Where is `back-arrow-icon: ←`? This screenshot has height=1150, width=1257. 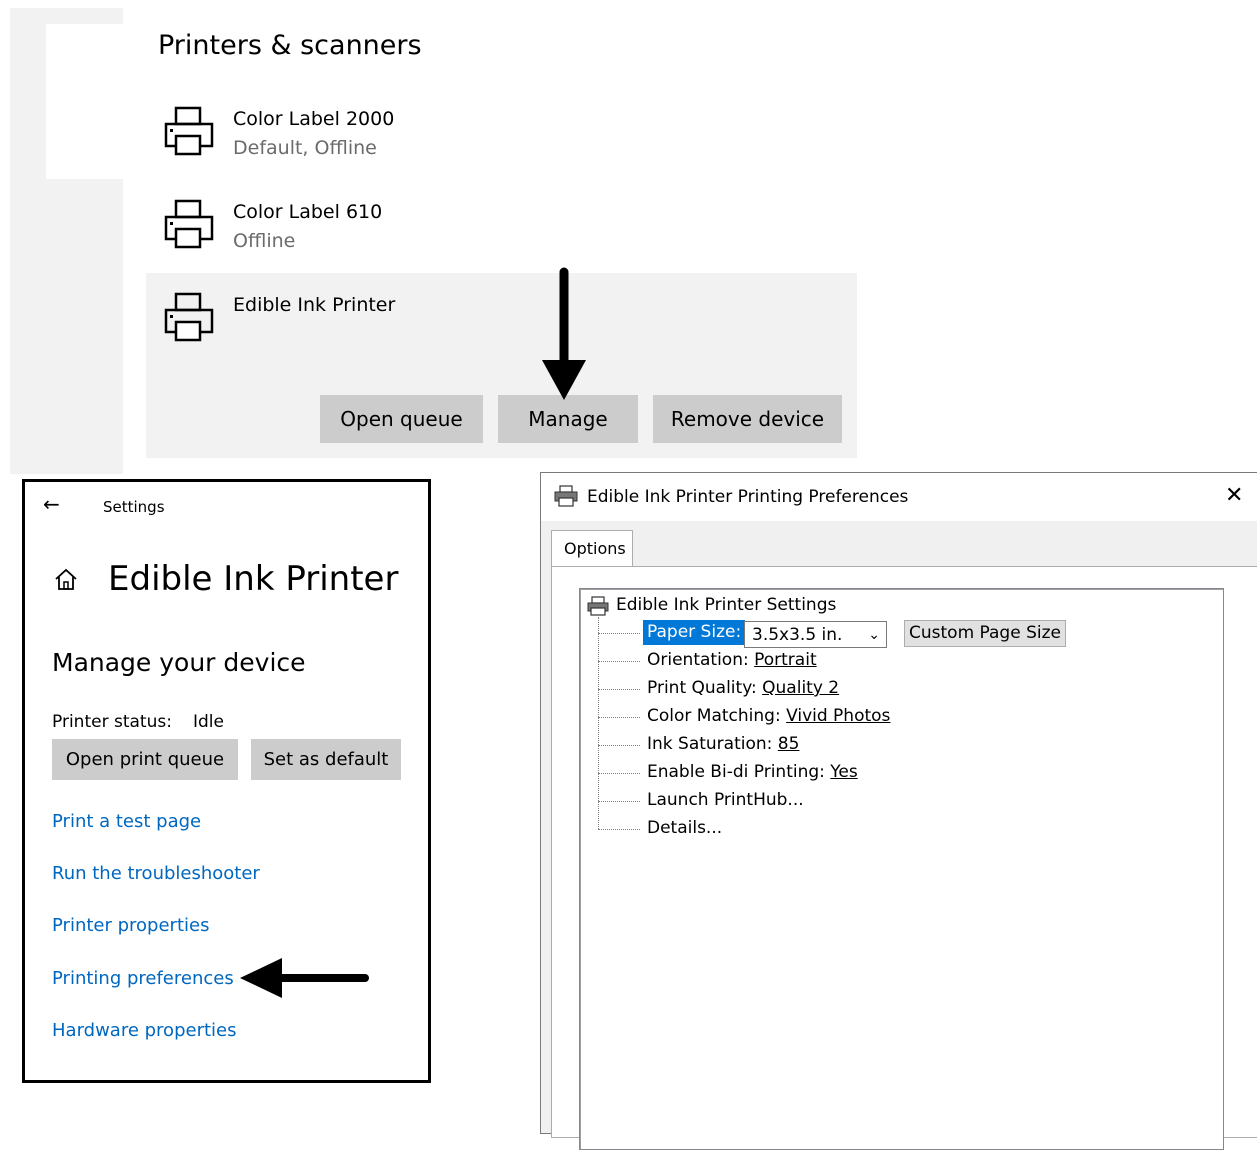 back-arrow-icon: ← is located at coordinates (51, 504).